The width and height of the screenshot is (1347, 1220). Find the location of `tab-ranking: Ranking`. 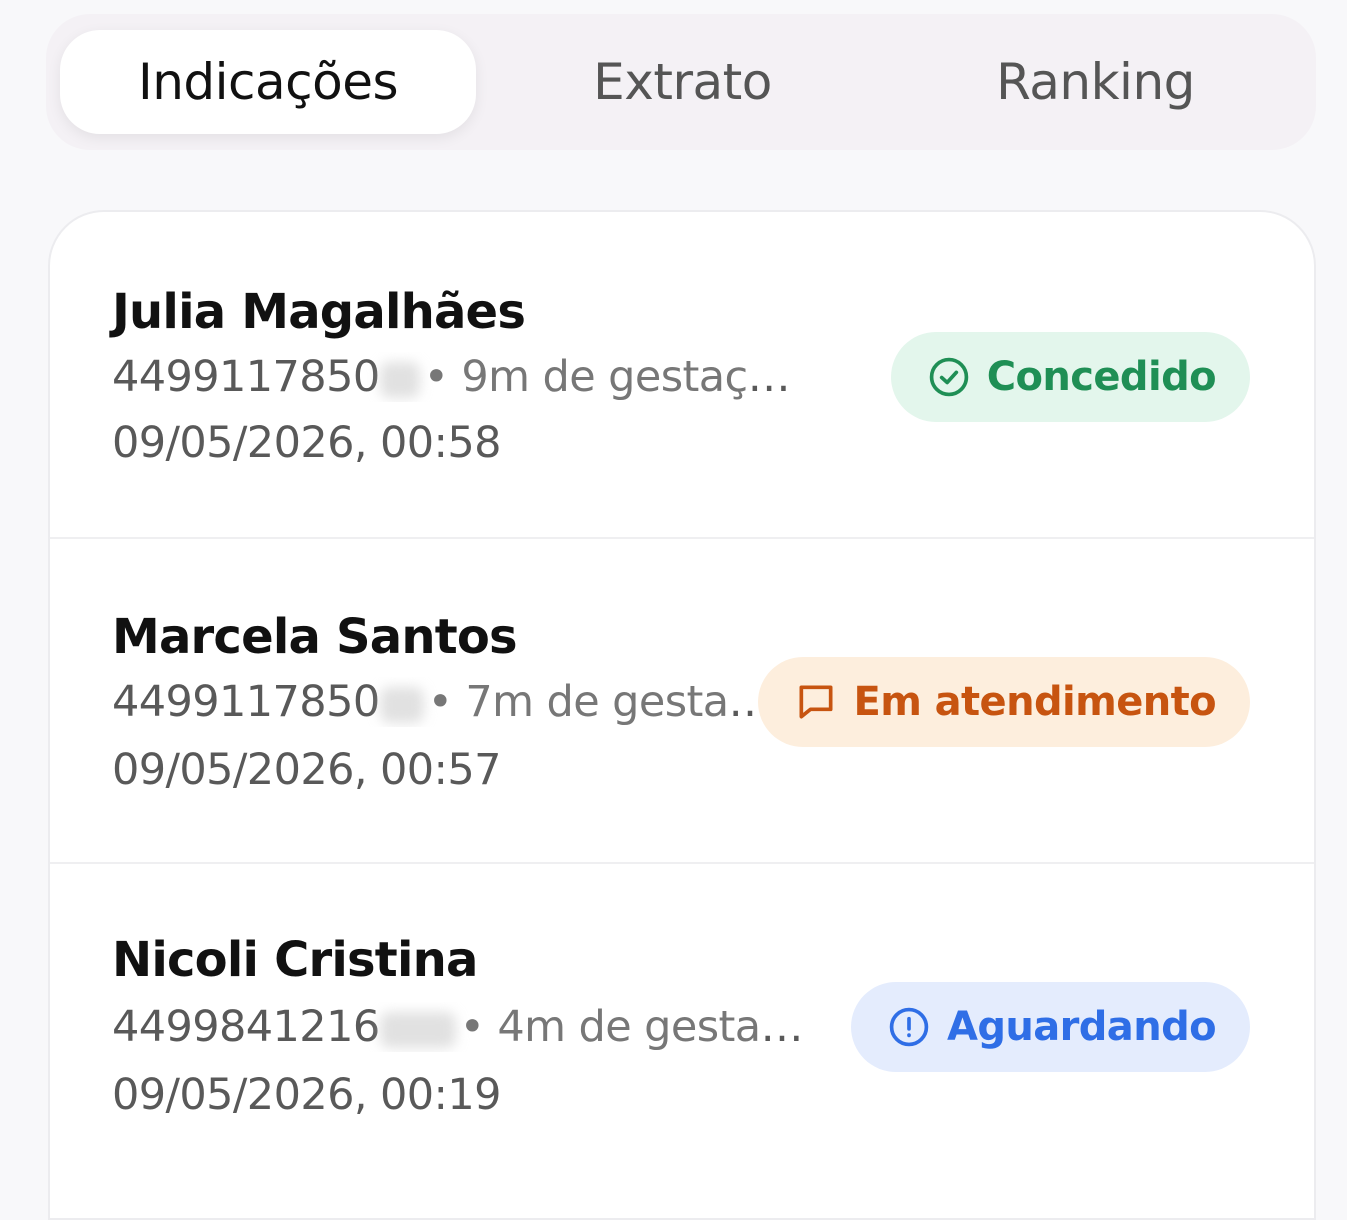

tab-ranking: Ranking is located at coordinates (1095, 82).